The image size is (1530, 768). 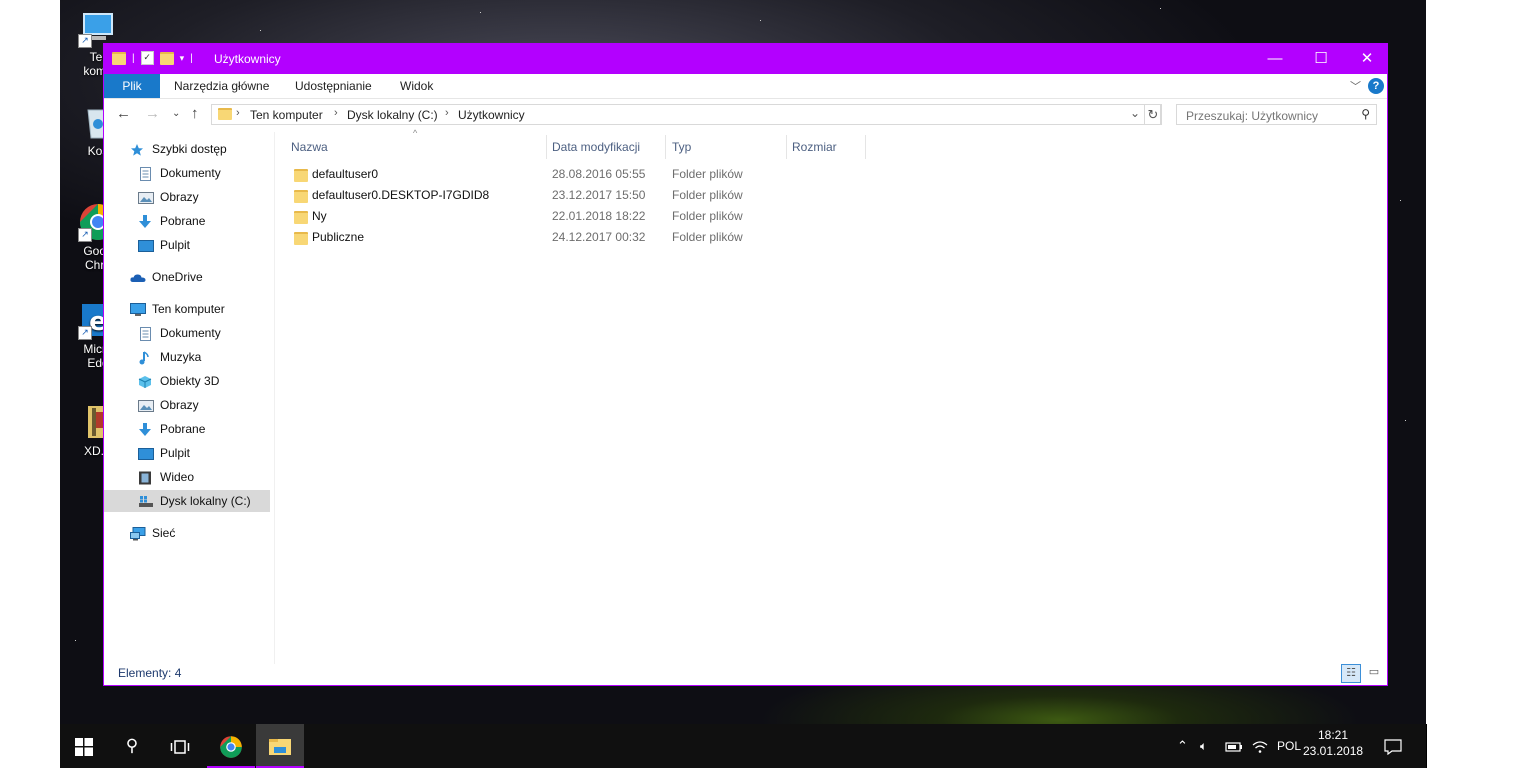 What do you see at coordinates (164, 533) in the screenshot?
I see `nav-item-label: Sieć` at bounding box center [164, 533].